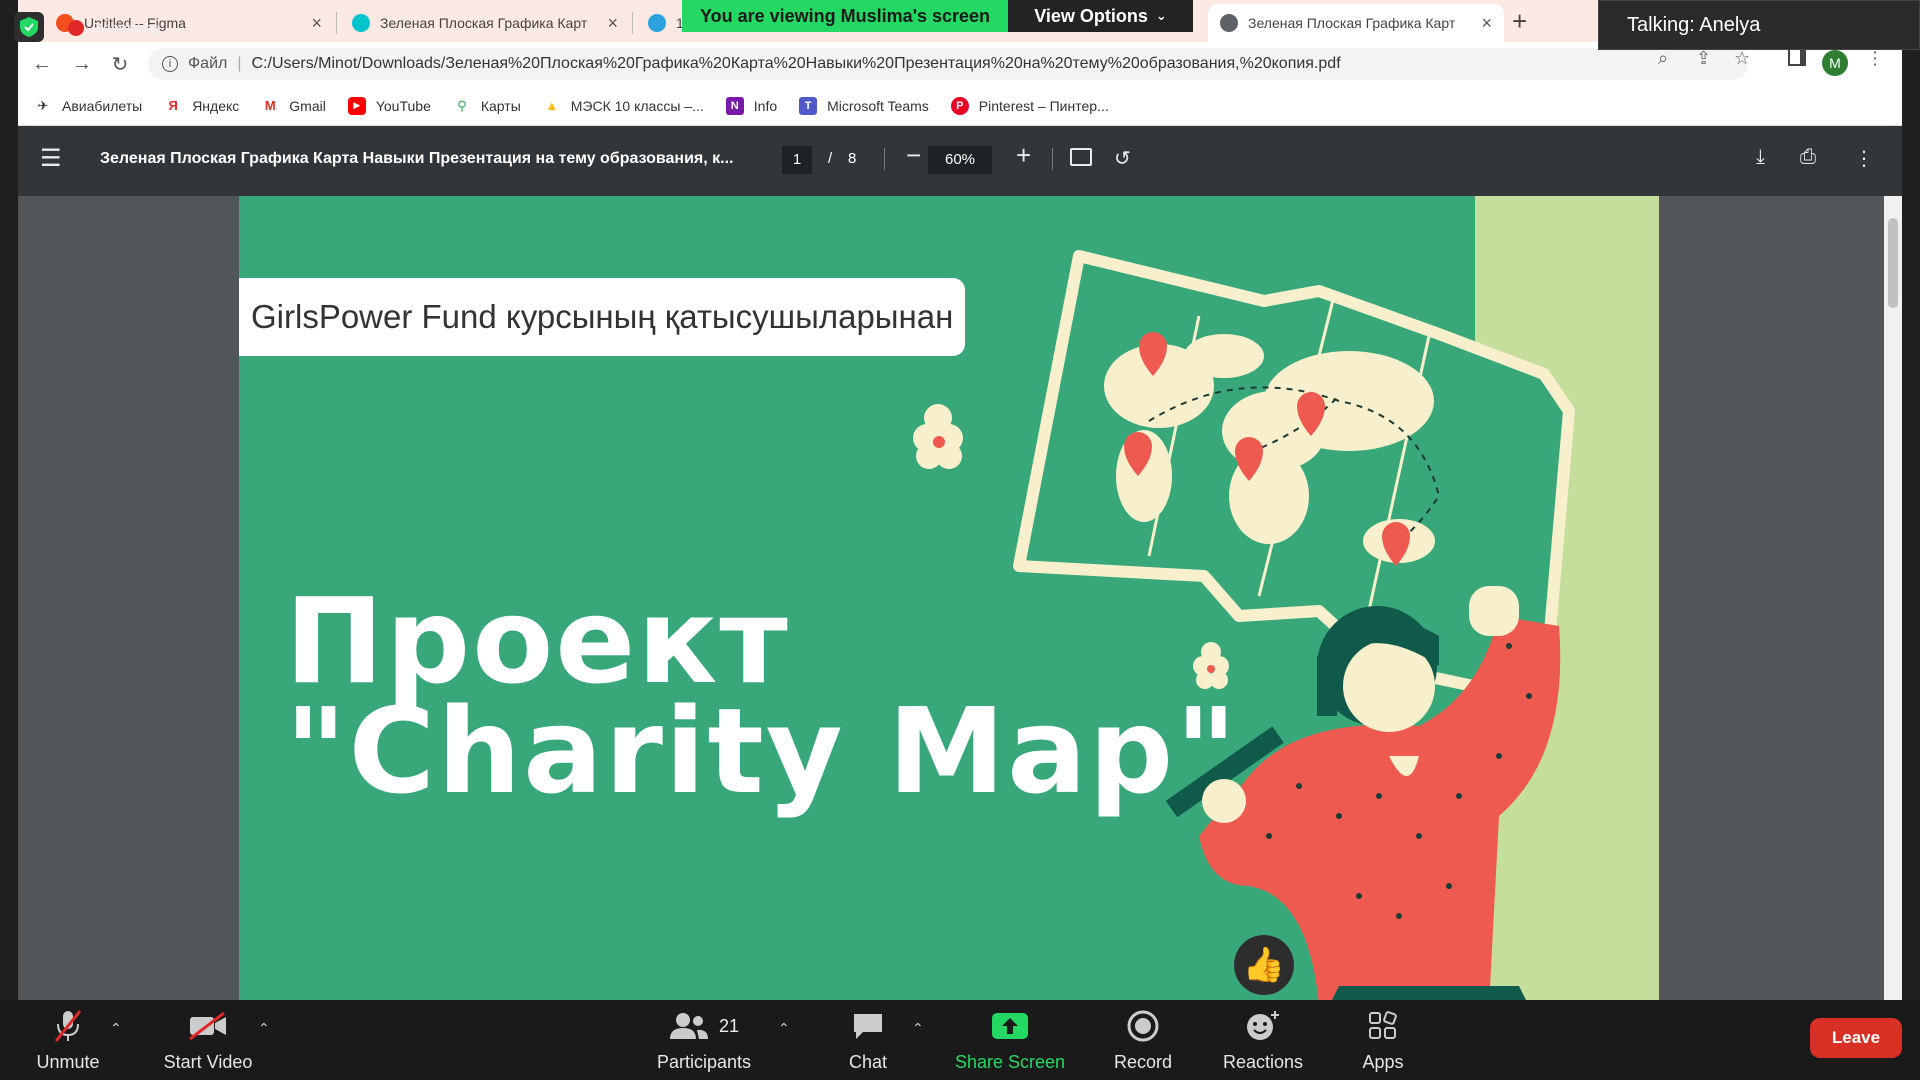 The width and height of the screenshot is (1920, 1080). I want to click on mic-muted-icon, so click(68, 1026).